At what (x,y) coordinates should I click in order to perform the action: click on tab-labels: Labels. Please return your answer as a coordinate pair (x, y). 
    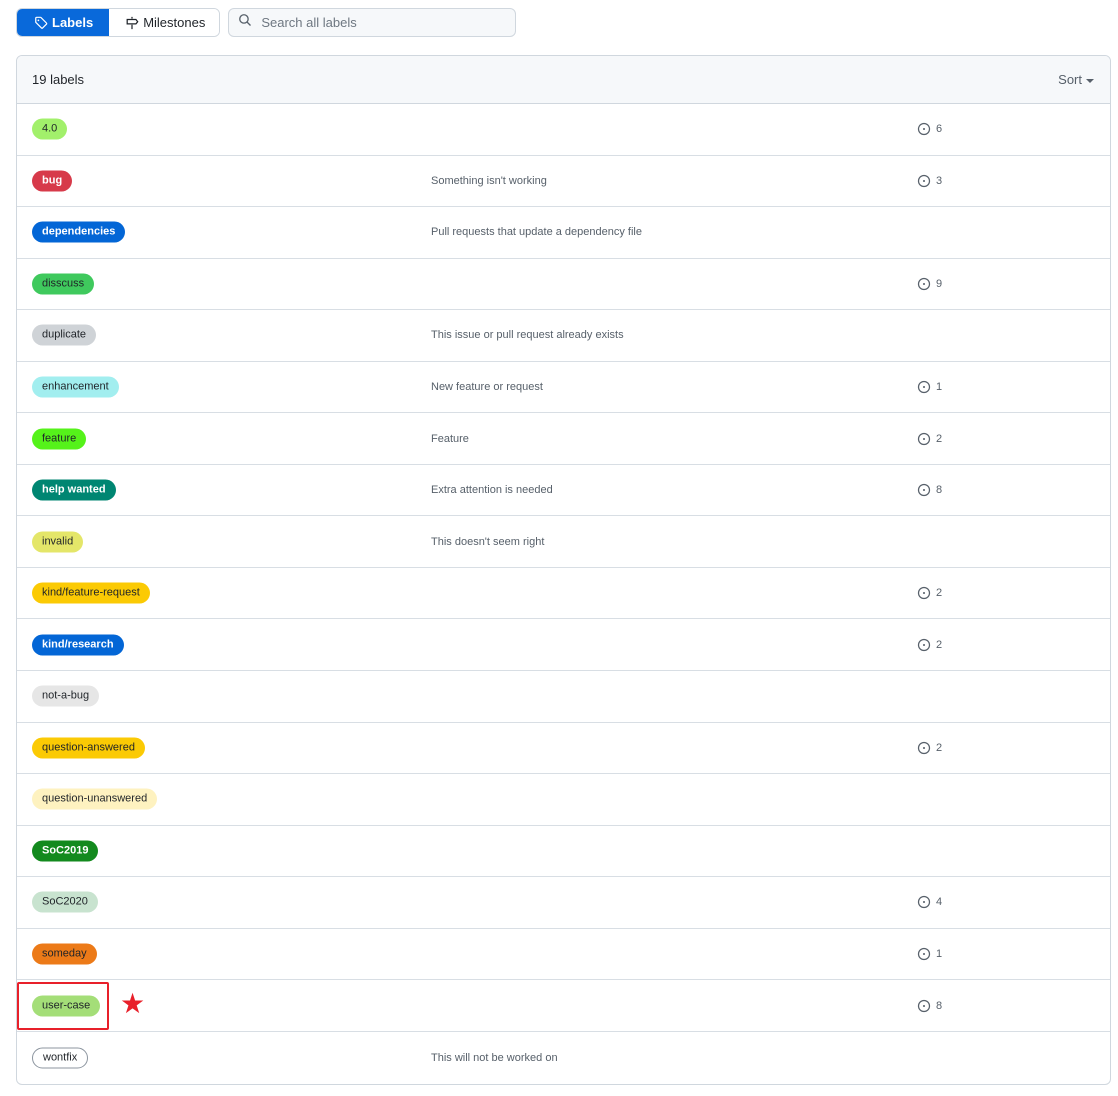
    Looking at the image, I should click on (63, 22).